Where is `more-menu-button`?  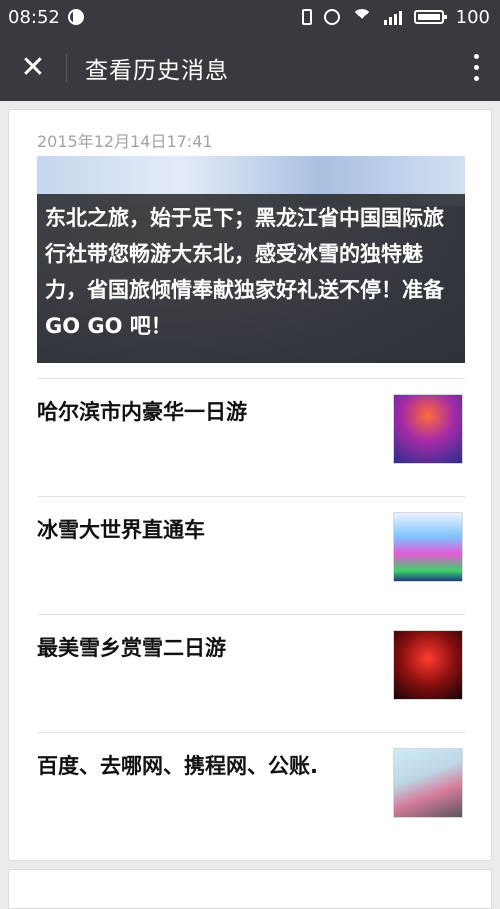 more-menu-button is located at coordinates (476, 67).